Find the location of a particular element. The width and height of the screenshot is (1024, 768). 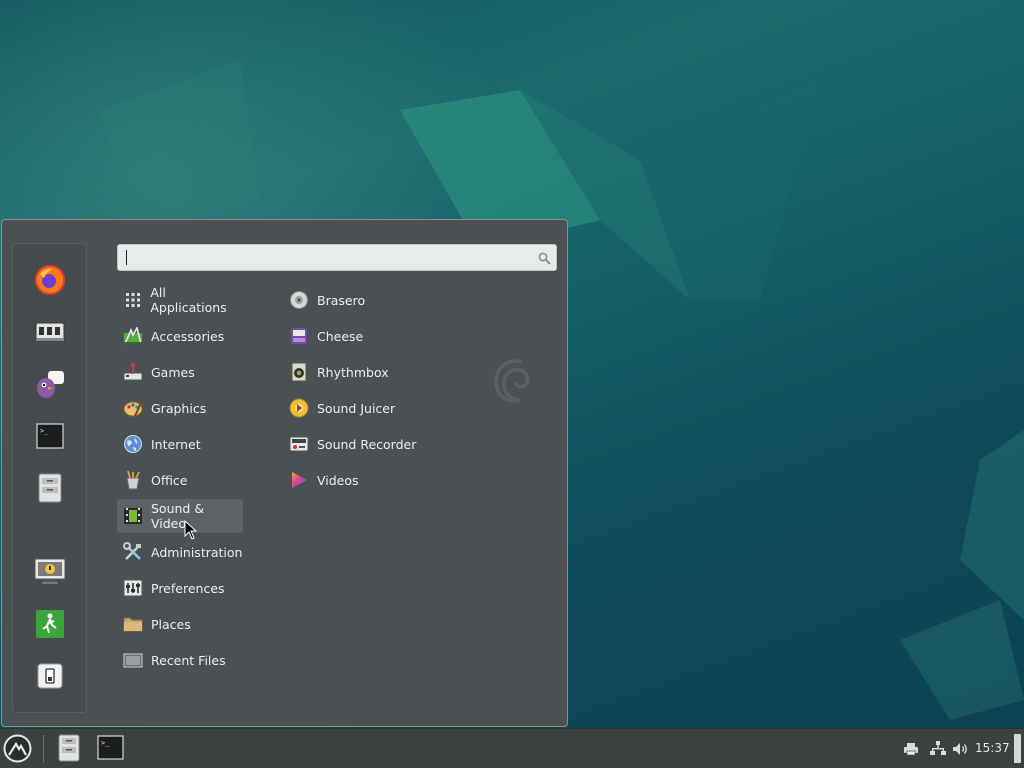

cheese-icon is located at coordinates (299, 336).